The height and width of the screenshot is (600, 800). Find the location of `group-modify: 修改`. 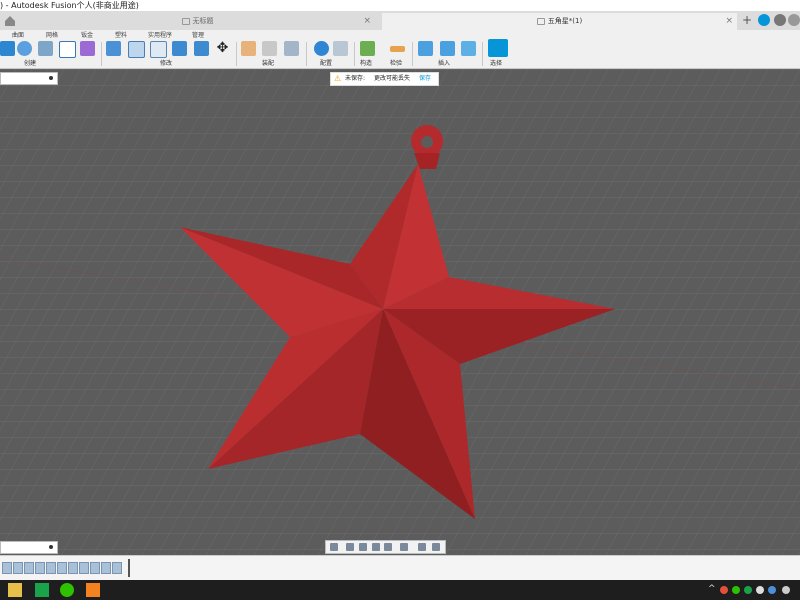

group-modify: 修改 is located at coordinates (166, 62).